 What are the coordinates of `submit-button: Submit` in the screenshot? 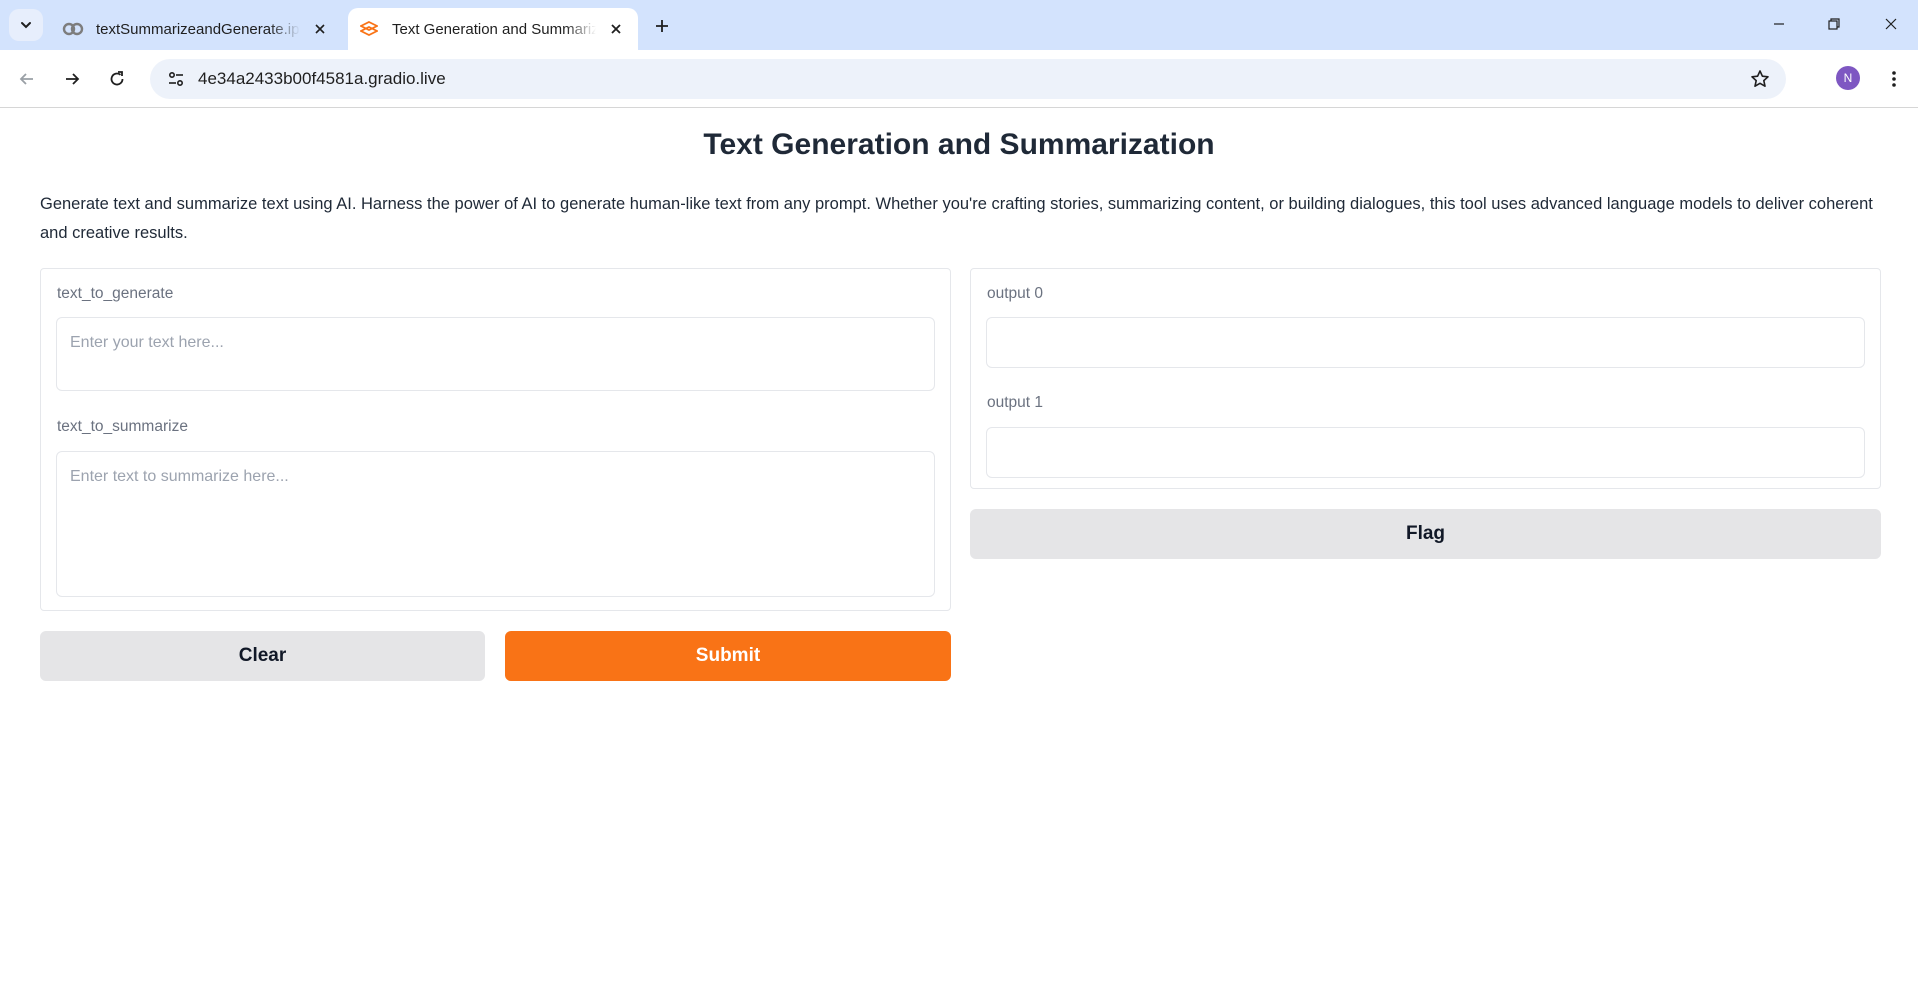 It's located at (728, 656).